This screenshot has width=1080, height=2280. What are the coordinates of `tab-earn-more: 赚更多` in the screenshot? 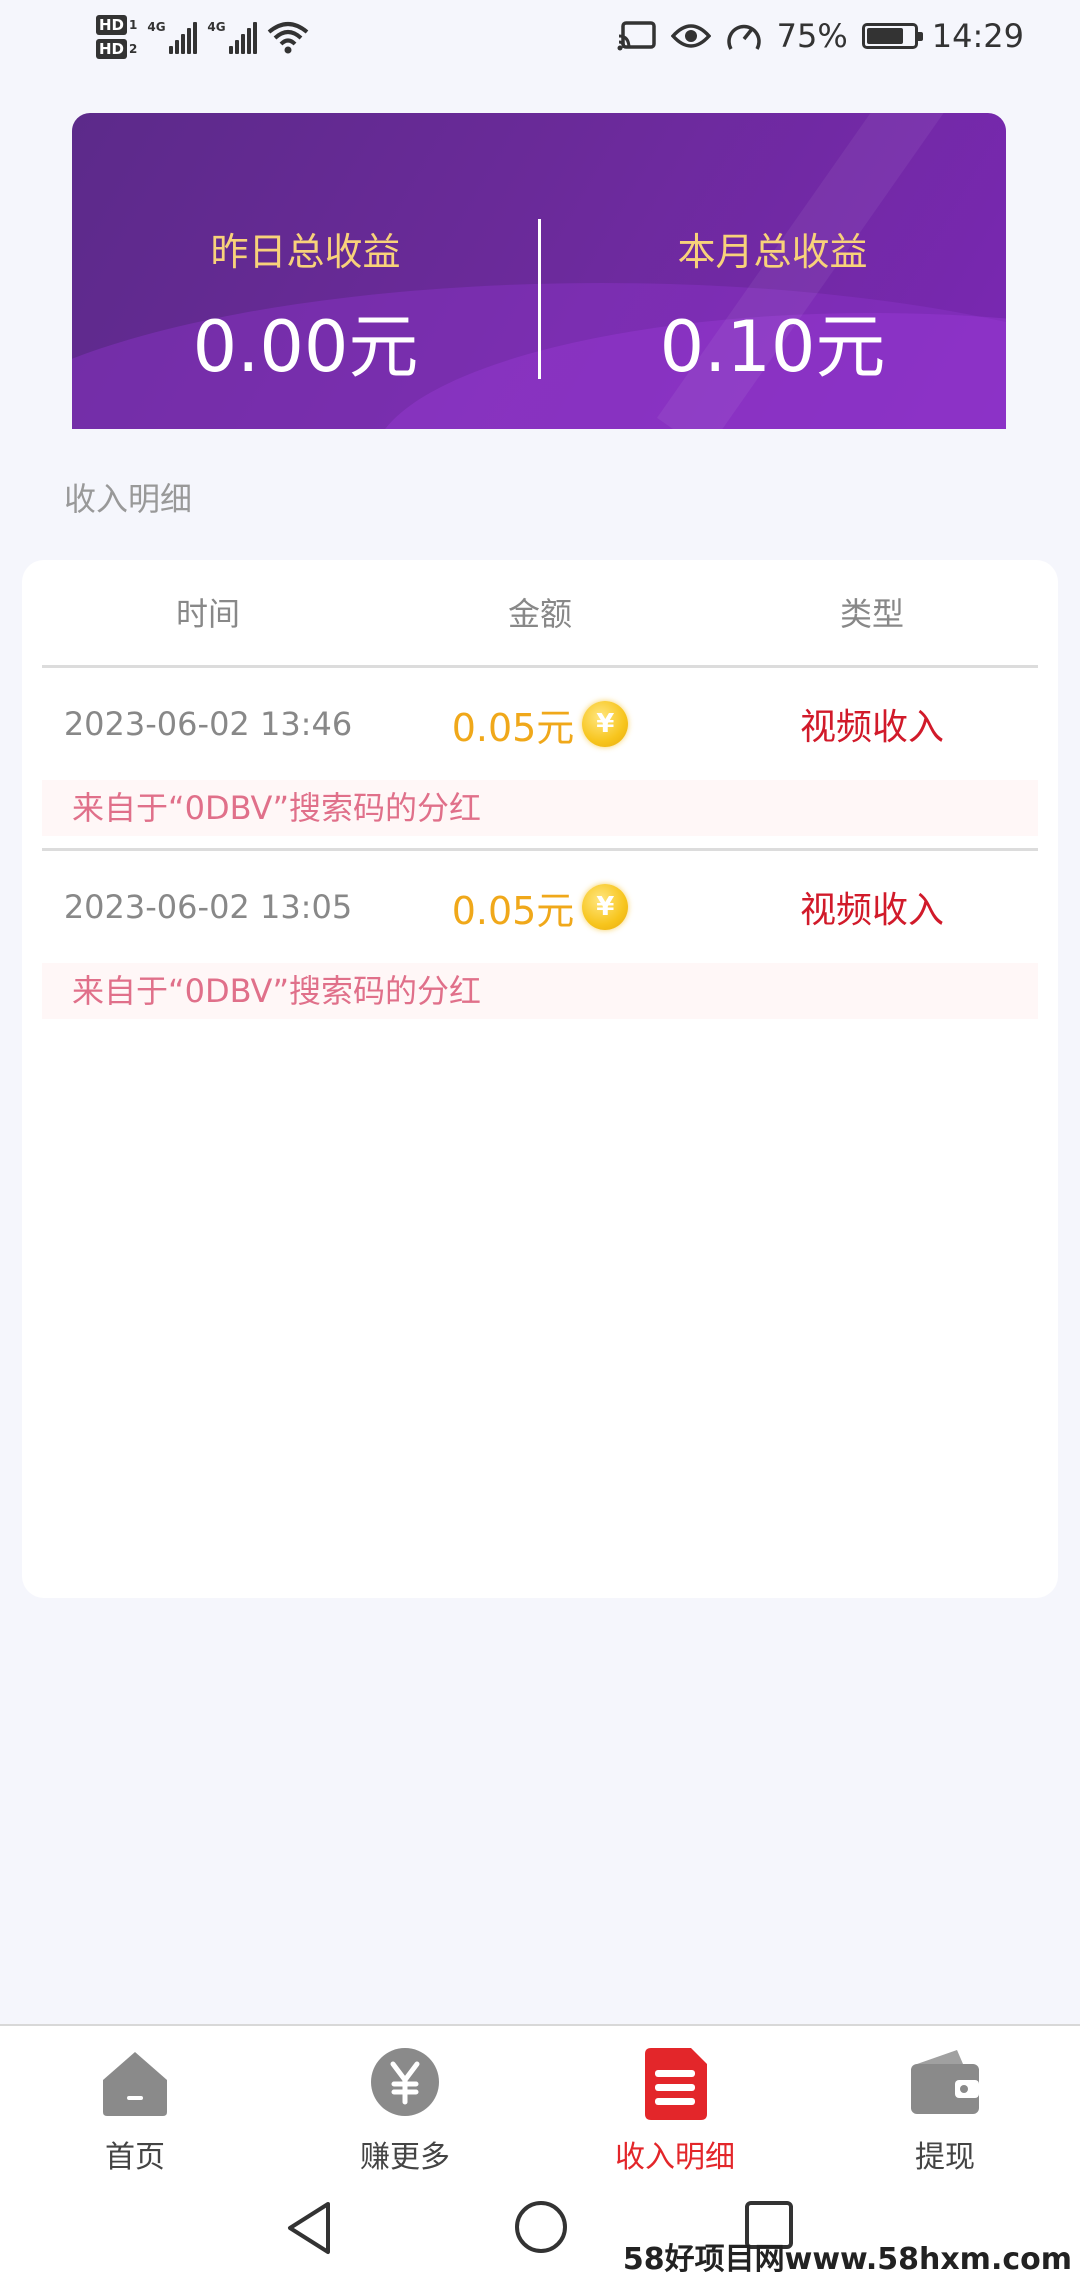 It's located at (405, 2100).